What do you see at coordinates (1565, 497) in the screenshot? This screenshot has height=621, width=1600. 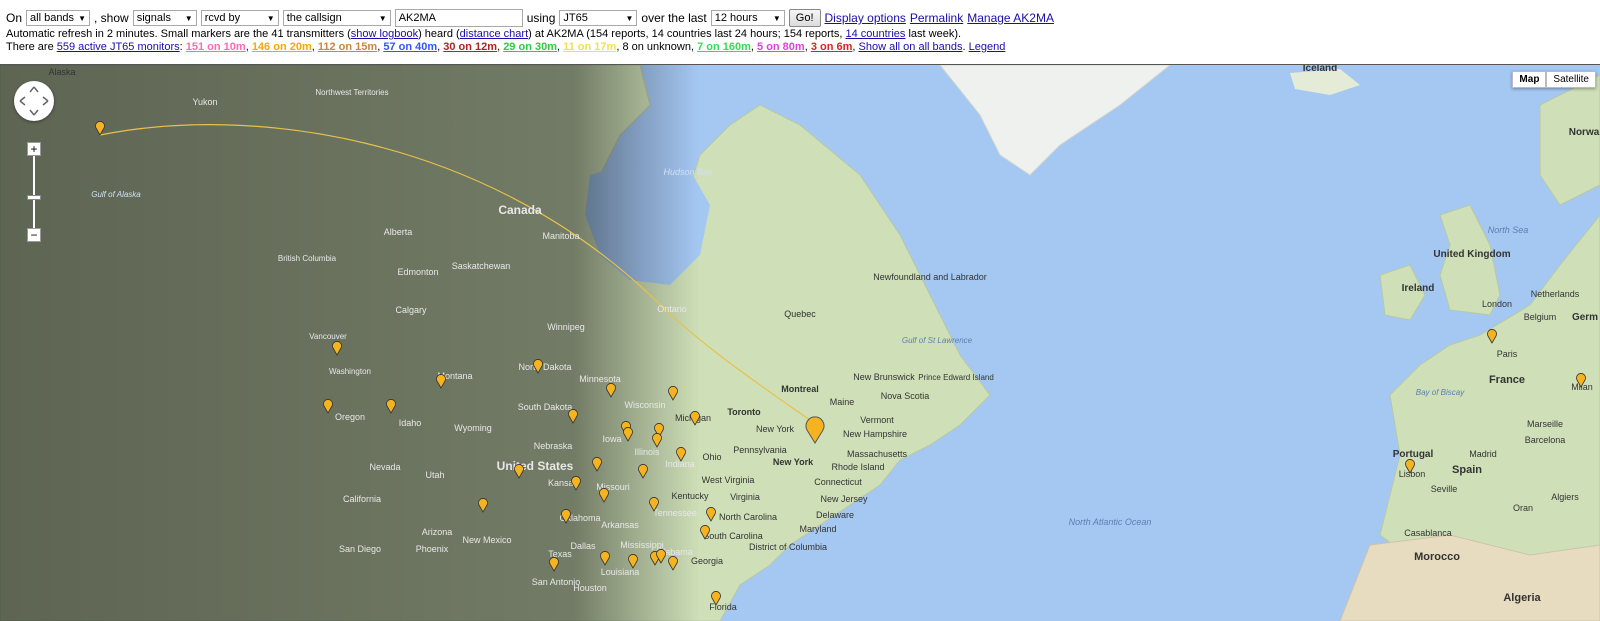 I see `map-label-algiers: Algiers` at bounding box center [1565, 497].